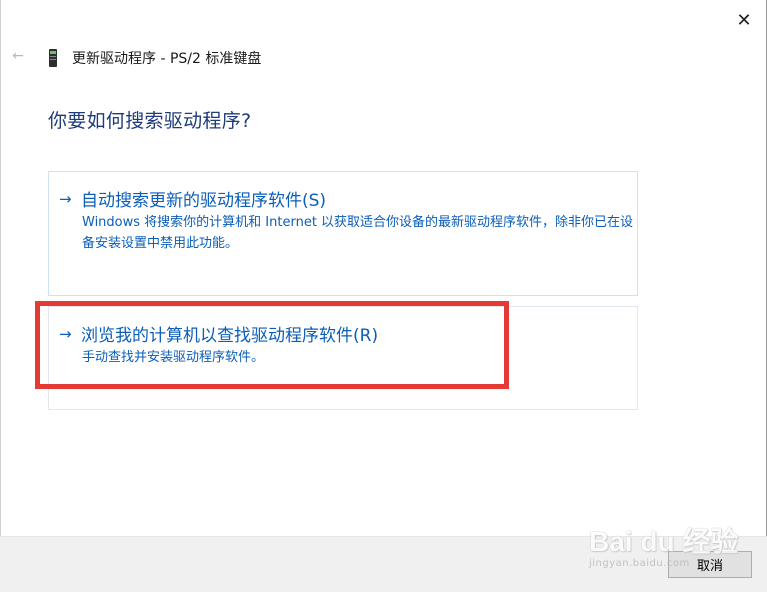  What do you see at coordinates (173, 357) in the screenshot?
I see `option-description: 手动查找并安装驱动程序软件。` at bounding box center [173, 357].